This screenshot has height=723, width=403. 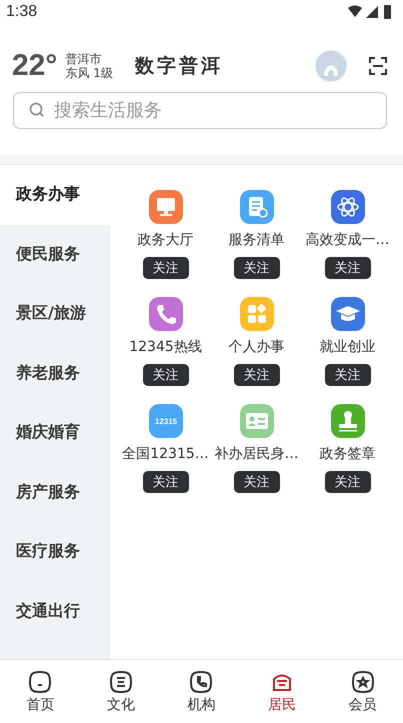 I want to click on star-icon, so click(x=362, y=682).